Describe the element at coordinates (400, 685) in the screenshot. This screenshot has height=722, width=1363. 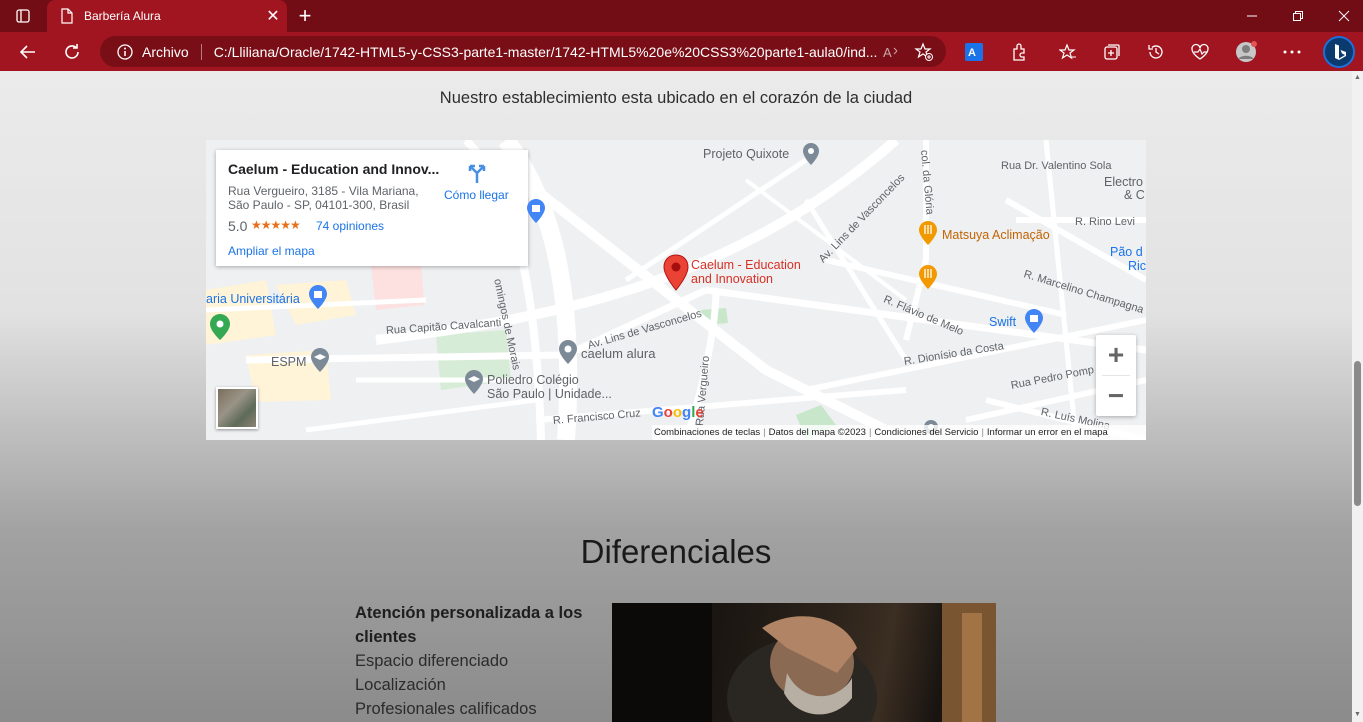
I see `list-item: Localización` at that location.